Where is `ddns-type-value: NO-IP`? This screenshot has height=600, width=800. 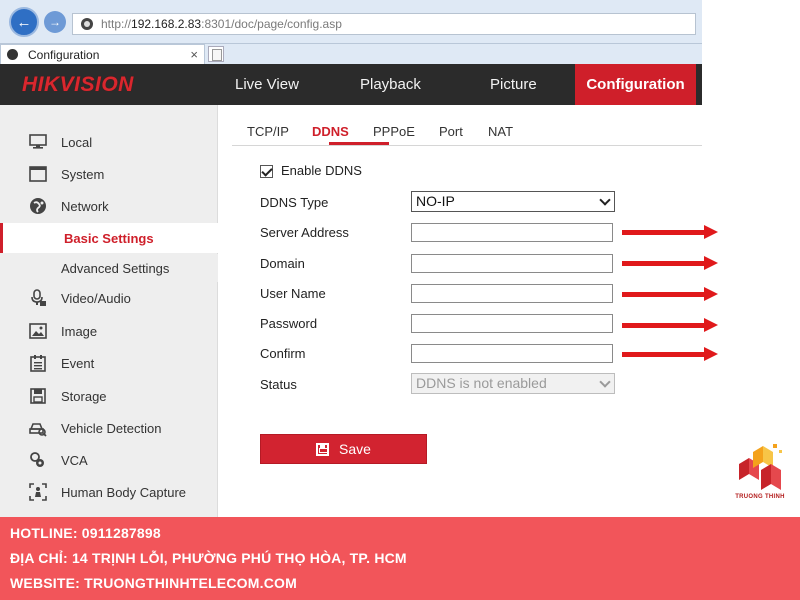
ddns-type-value: NO-IP is located at coordinates (435, 201).